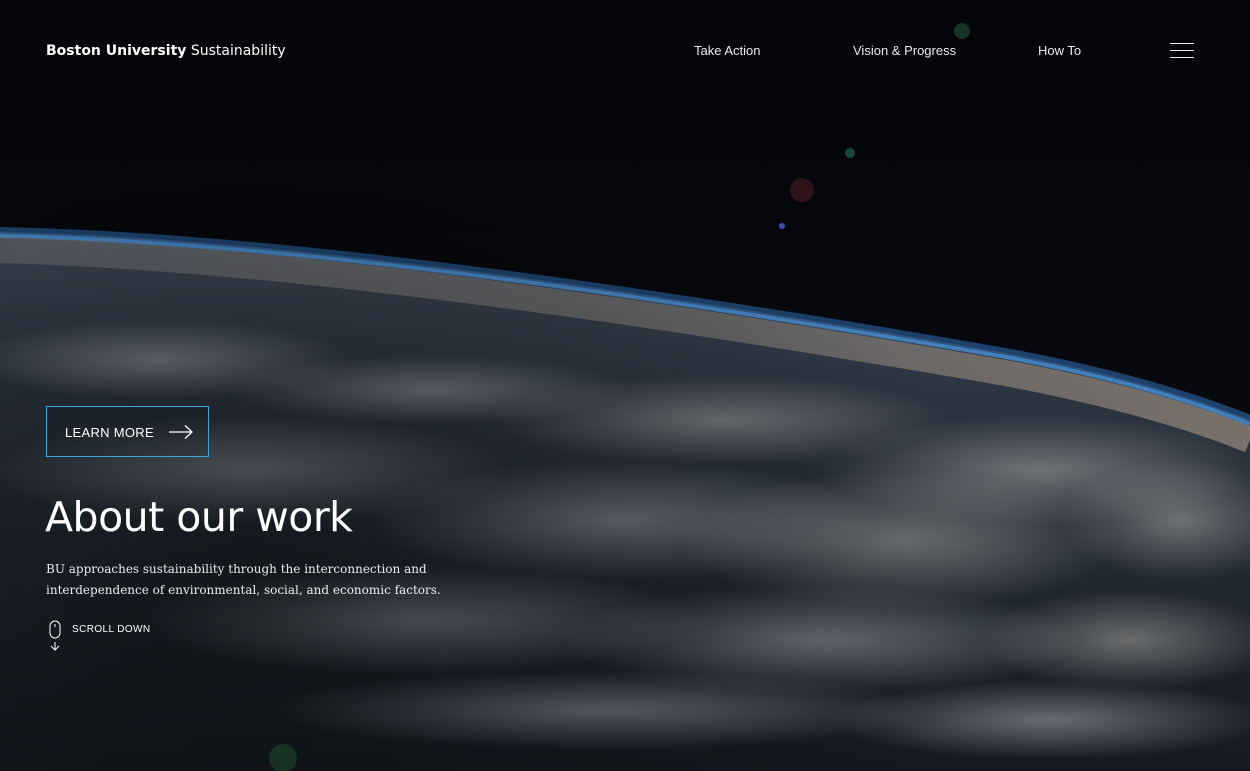  Describe the element at coordinates (727, 51) in the screenshot. I see `nav-take-action: Take Action` at that location.